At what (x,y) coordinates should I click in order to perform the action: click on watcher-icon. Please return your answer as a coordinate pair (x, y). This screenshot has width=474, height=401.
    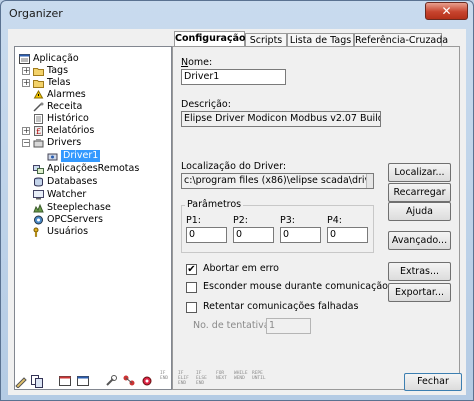
    Looking at the image, I should click on (38, 195).